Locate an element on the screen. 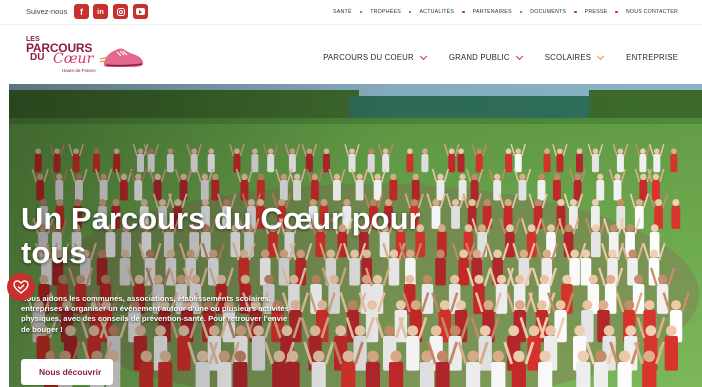 The height and width of the screenshot is (387, 702). heart-check-glyph is located at coordinates (21, 287).